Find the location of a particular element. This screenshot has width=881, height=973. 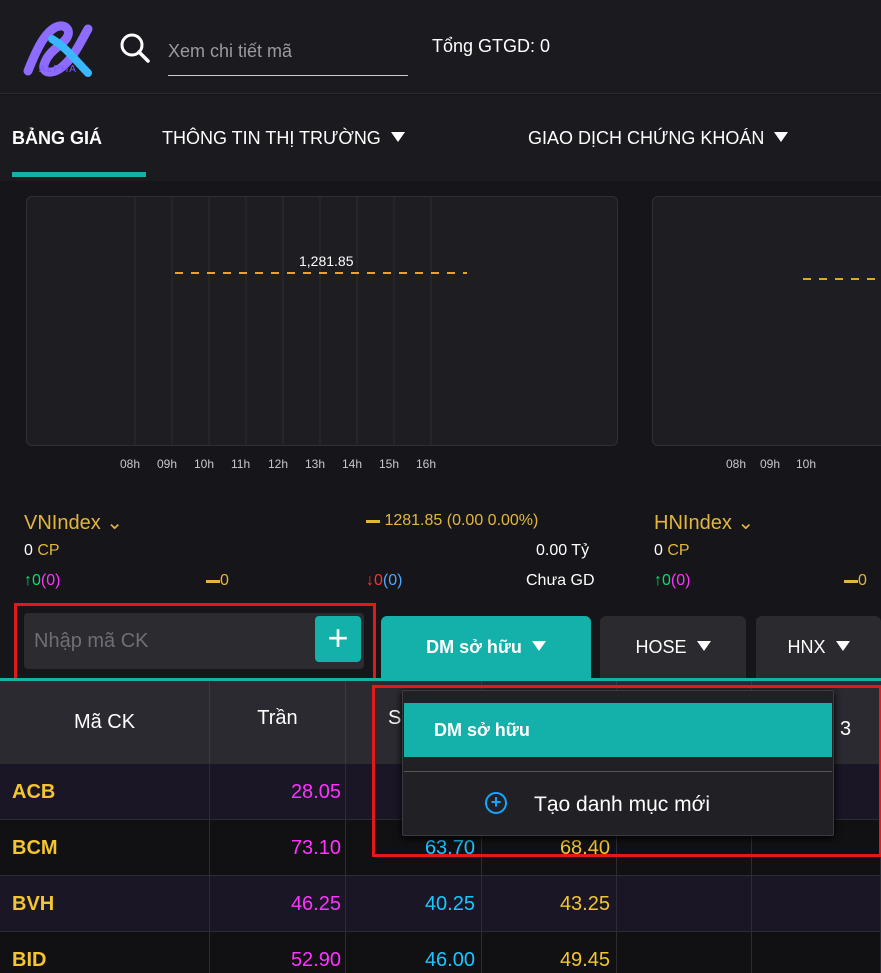

hnindex-selector: HNIndex ⌄ is located at coordinates (704, 522).